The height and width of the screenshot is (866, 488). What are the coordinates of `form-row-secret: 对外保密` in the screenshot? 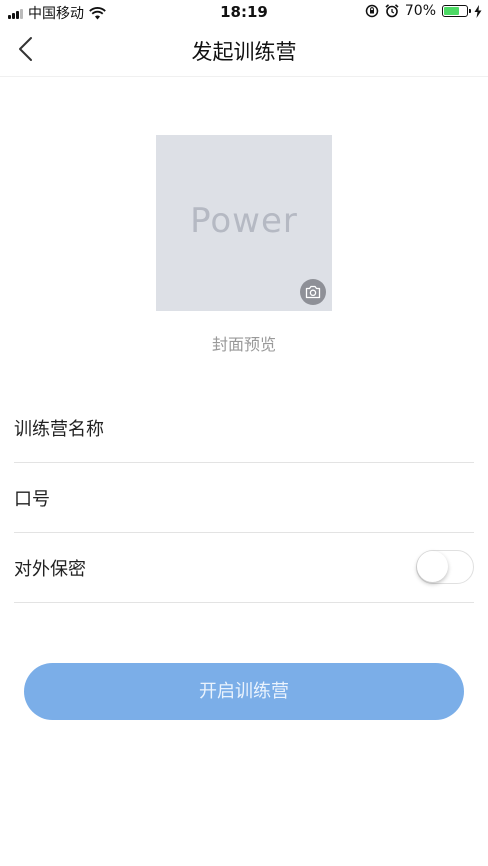 It's located at (244, 568).